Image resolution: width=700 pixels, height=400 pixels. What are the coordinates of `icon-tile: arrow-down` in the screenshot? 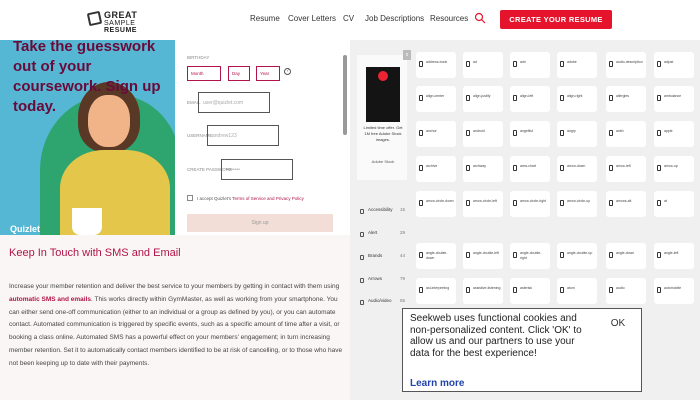 It's located at (577, 169).